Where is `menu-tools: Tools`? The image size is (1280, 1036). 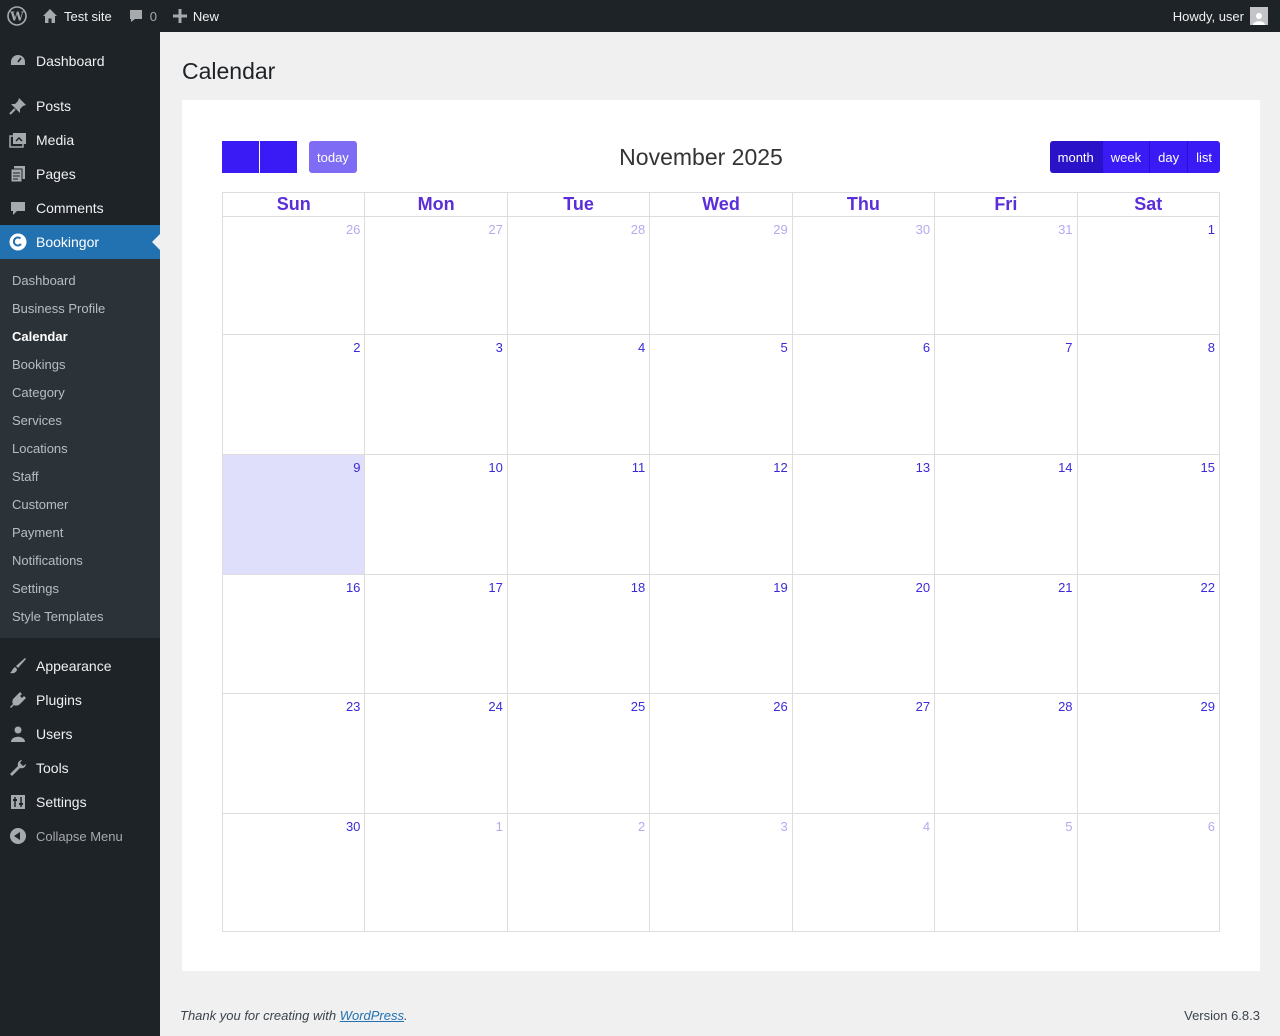
menu-tools: Tools is located at coordinates (80, 768).